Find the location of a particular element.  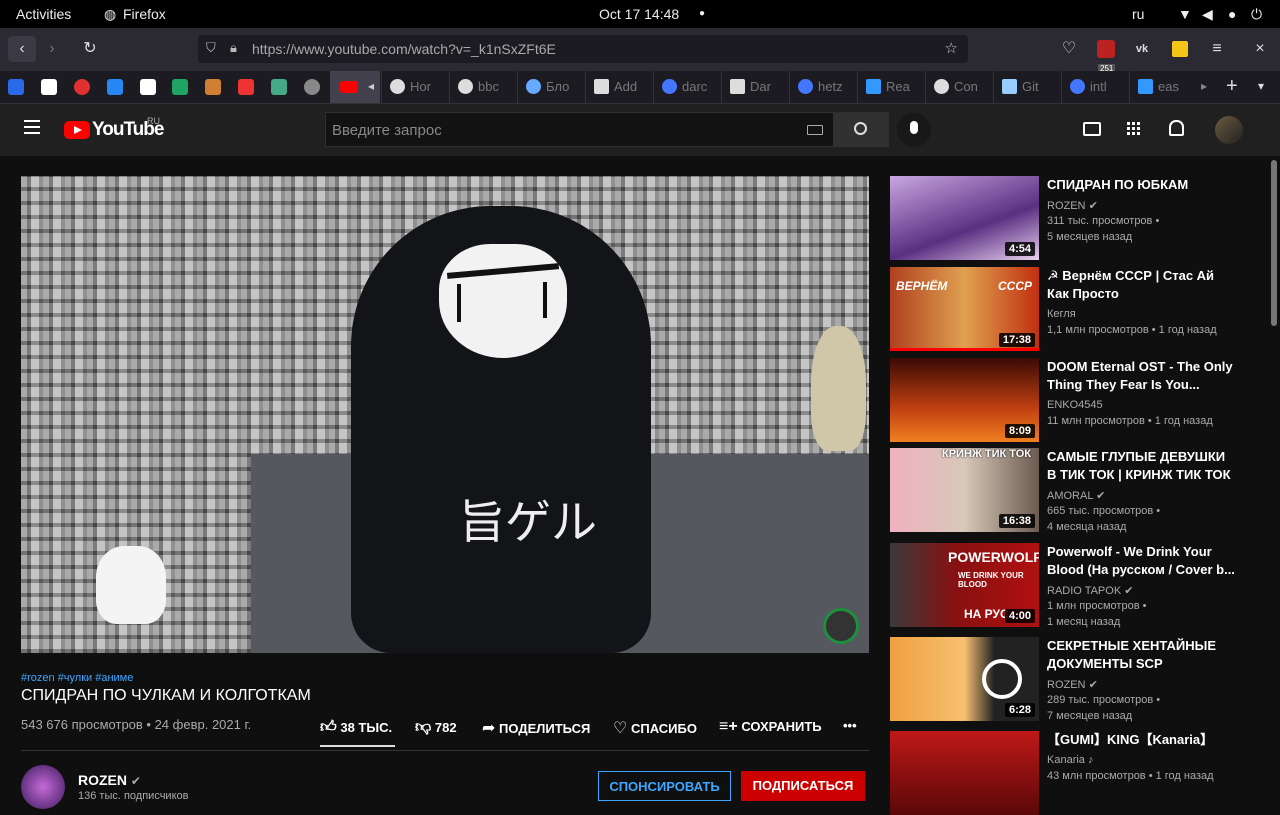

youtube-logo-icon is located at coordinates (77, 130).